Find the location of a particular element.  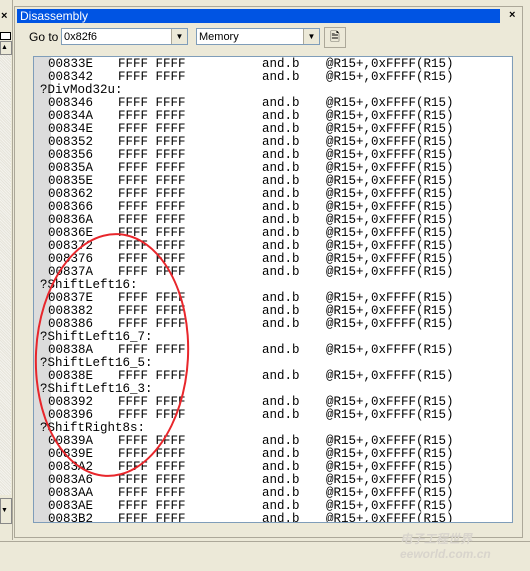

window-title: Disassembly is located at coordinates (258, 16).